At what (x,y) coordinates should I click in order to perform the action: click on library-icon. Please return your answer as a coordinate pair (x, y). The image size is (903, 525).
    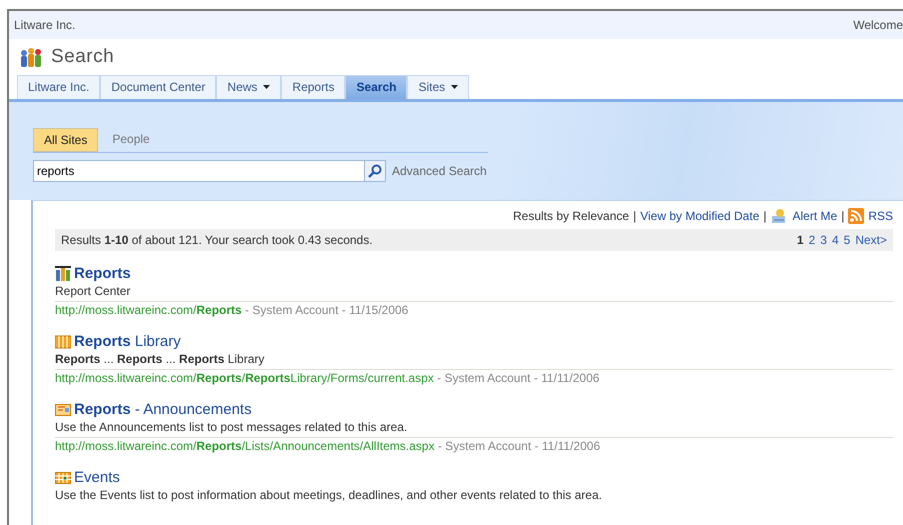
    Looking at the image, I should click on (63, 342).